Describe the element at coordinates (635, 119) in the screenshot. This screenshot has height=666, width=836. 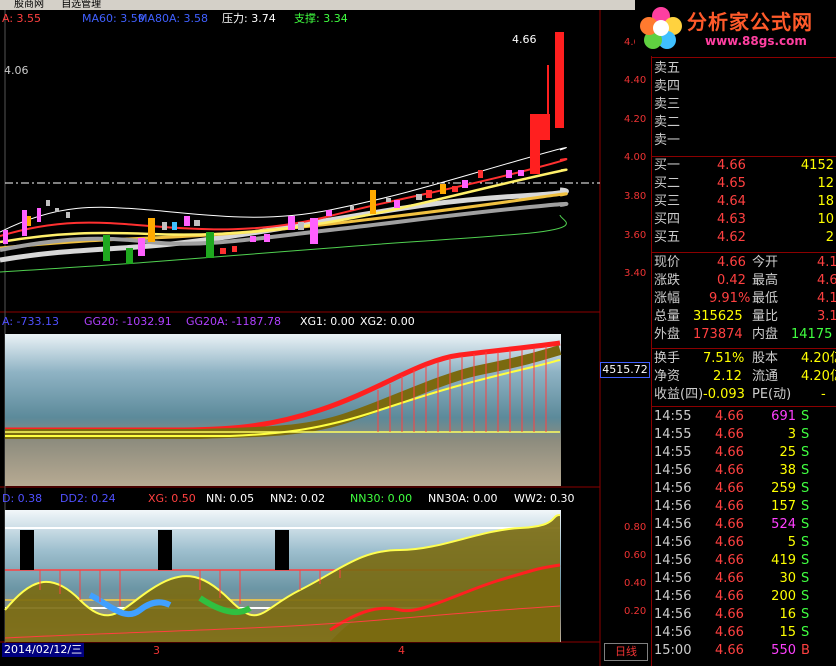
I see `price-tick: 4.20` at that location.